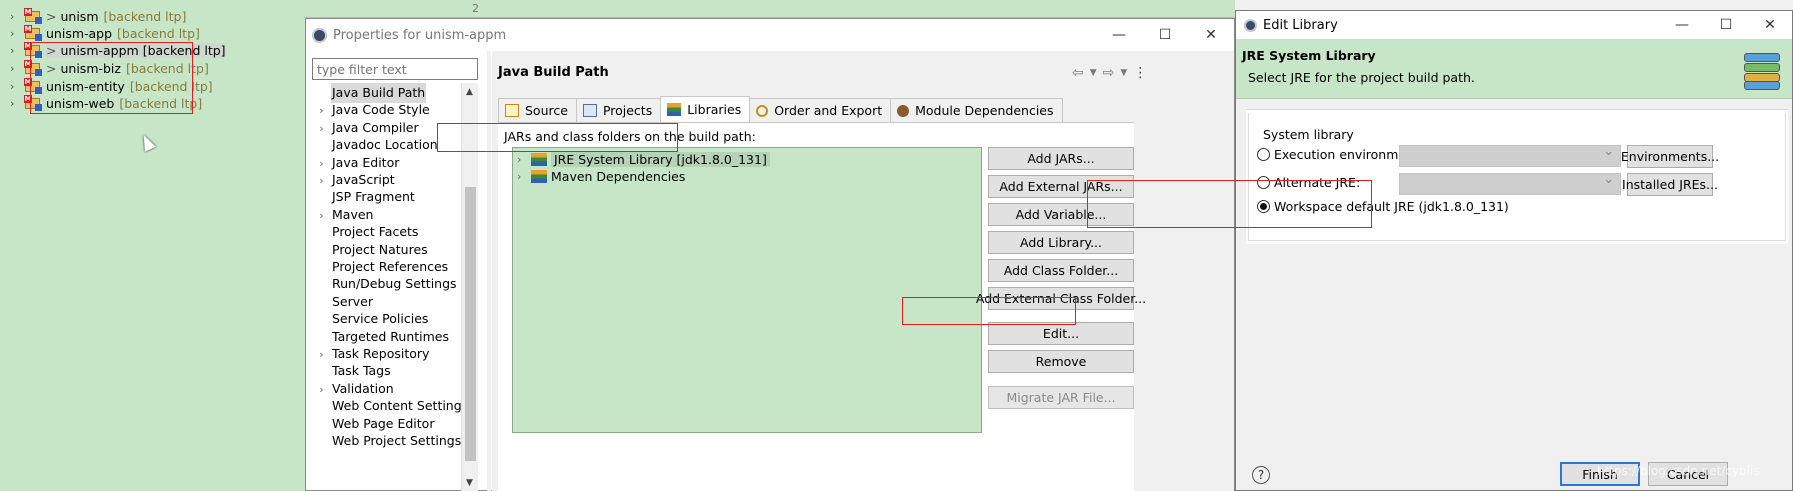  I want to click on nav-item-label: Web Project Settings, so click(397, 440).